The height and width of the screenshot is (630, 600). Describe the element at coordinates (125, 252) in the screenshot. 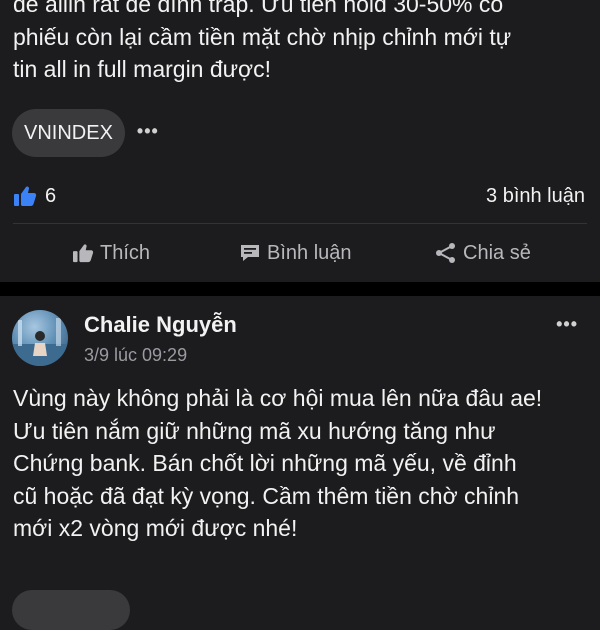

I see `like-button-label: Thích` at that location.